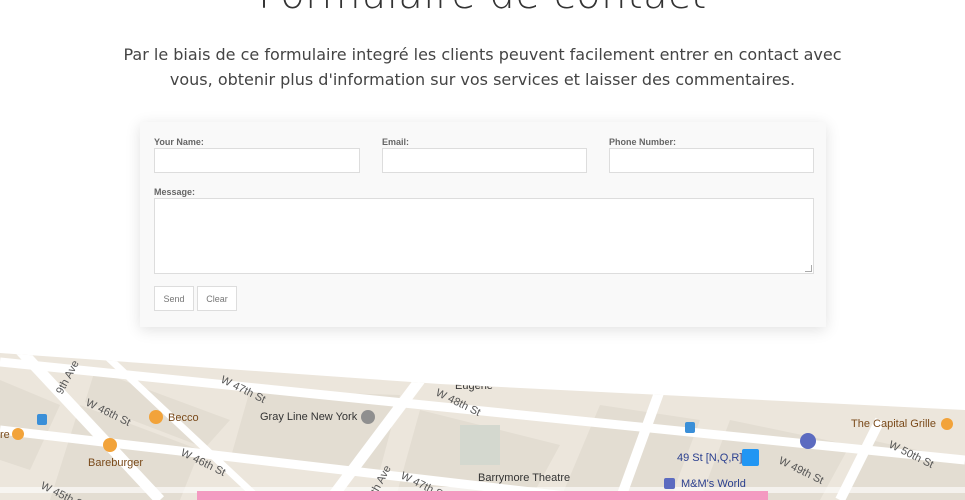 This screenshot has width=965, height=500. I want to click on send-button: Send, so click(174, 298).